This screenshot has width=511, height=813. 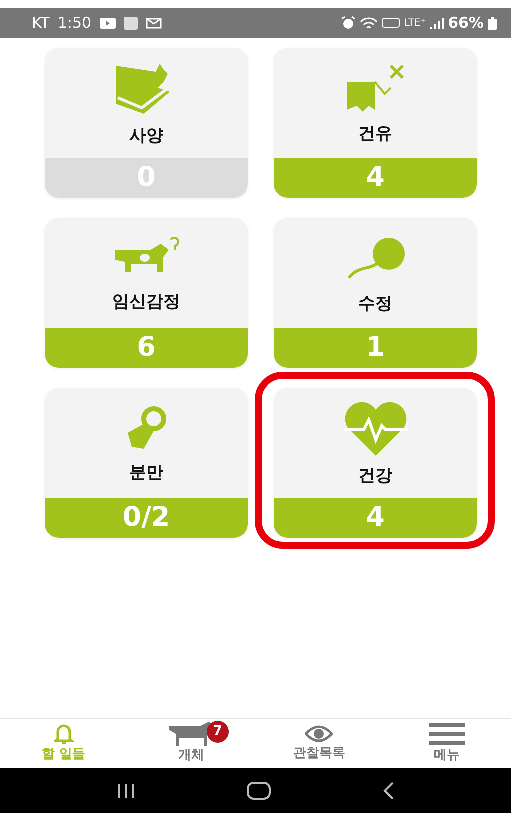 What do you see at coordinates (146, 348) in the screenshot?
I see `task-count: 6` at bounding box center [146, 348].